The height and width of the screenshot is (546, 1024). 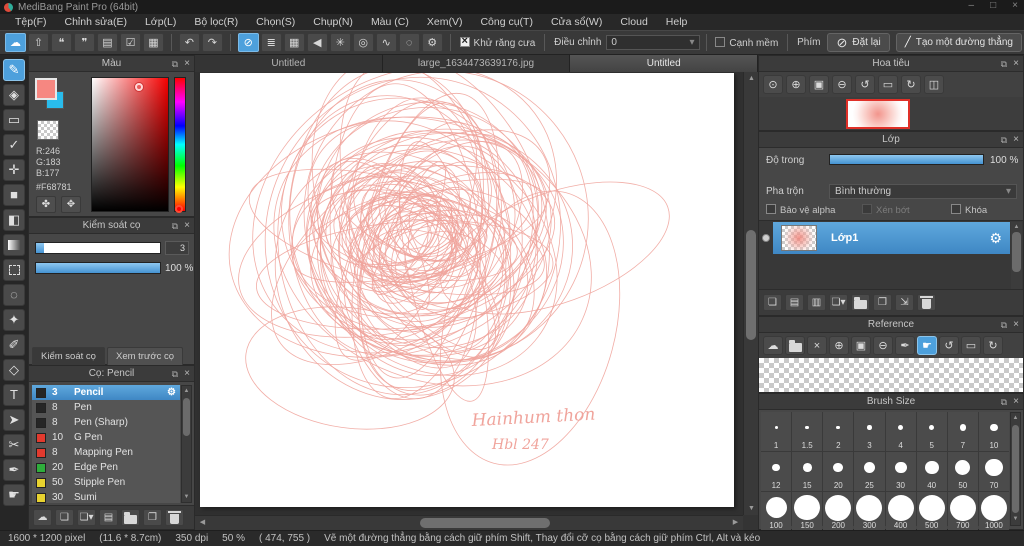 I want to click on color-picker-cursor, so click(x=138, y=87).